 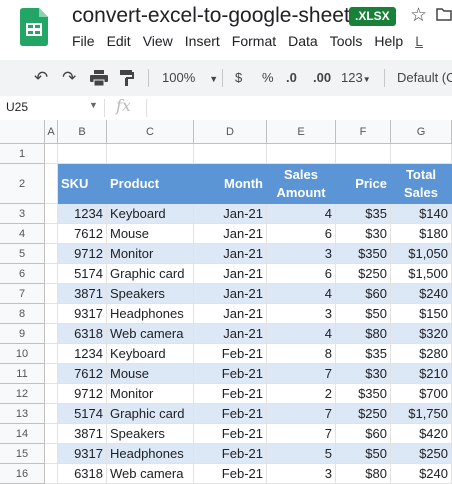 I want to click on row-header-3: 3, so click(x=22, y=214).